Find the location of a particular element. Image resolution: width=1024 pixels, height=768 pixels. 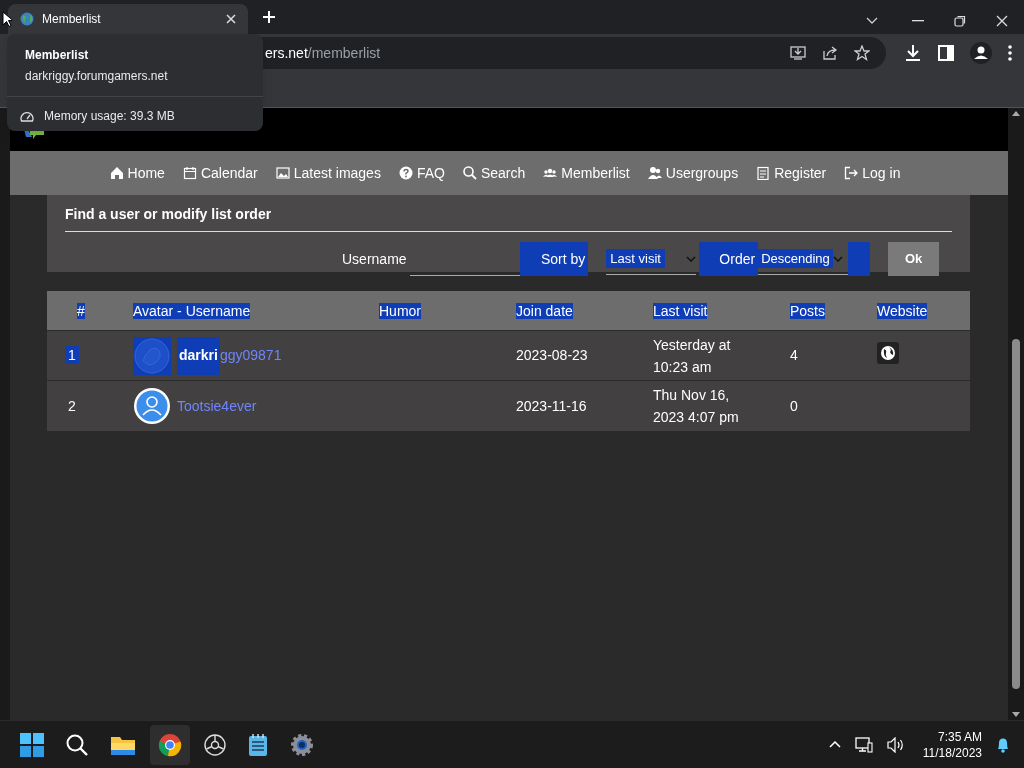

nav-link: Memberlist is located at coordinates (586, 173).